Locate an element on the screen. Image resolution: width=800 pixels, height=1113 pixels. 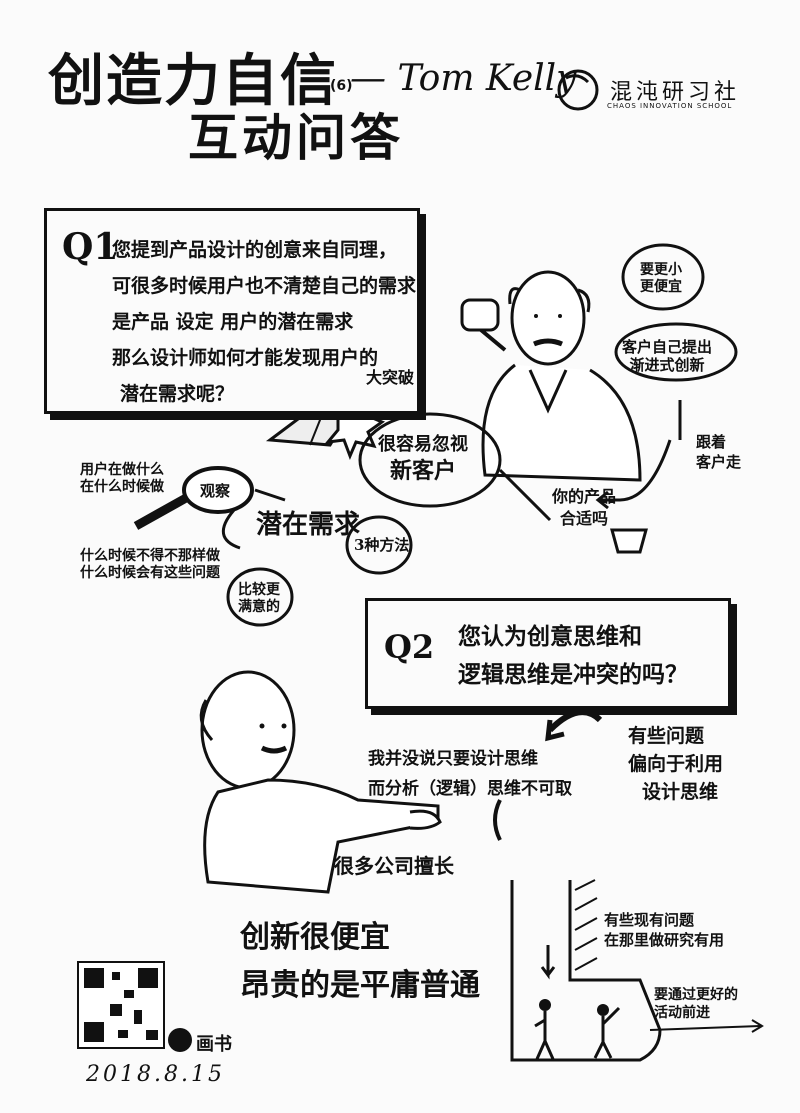
note-quote: 我并没说只要设计思维 而分析（逻辑）思维不可取 is located at coordinates (470, 774).